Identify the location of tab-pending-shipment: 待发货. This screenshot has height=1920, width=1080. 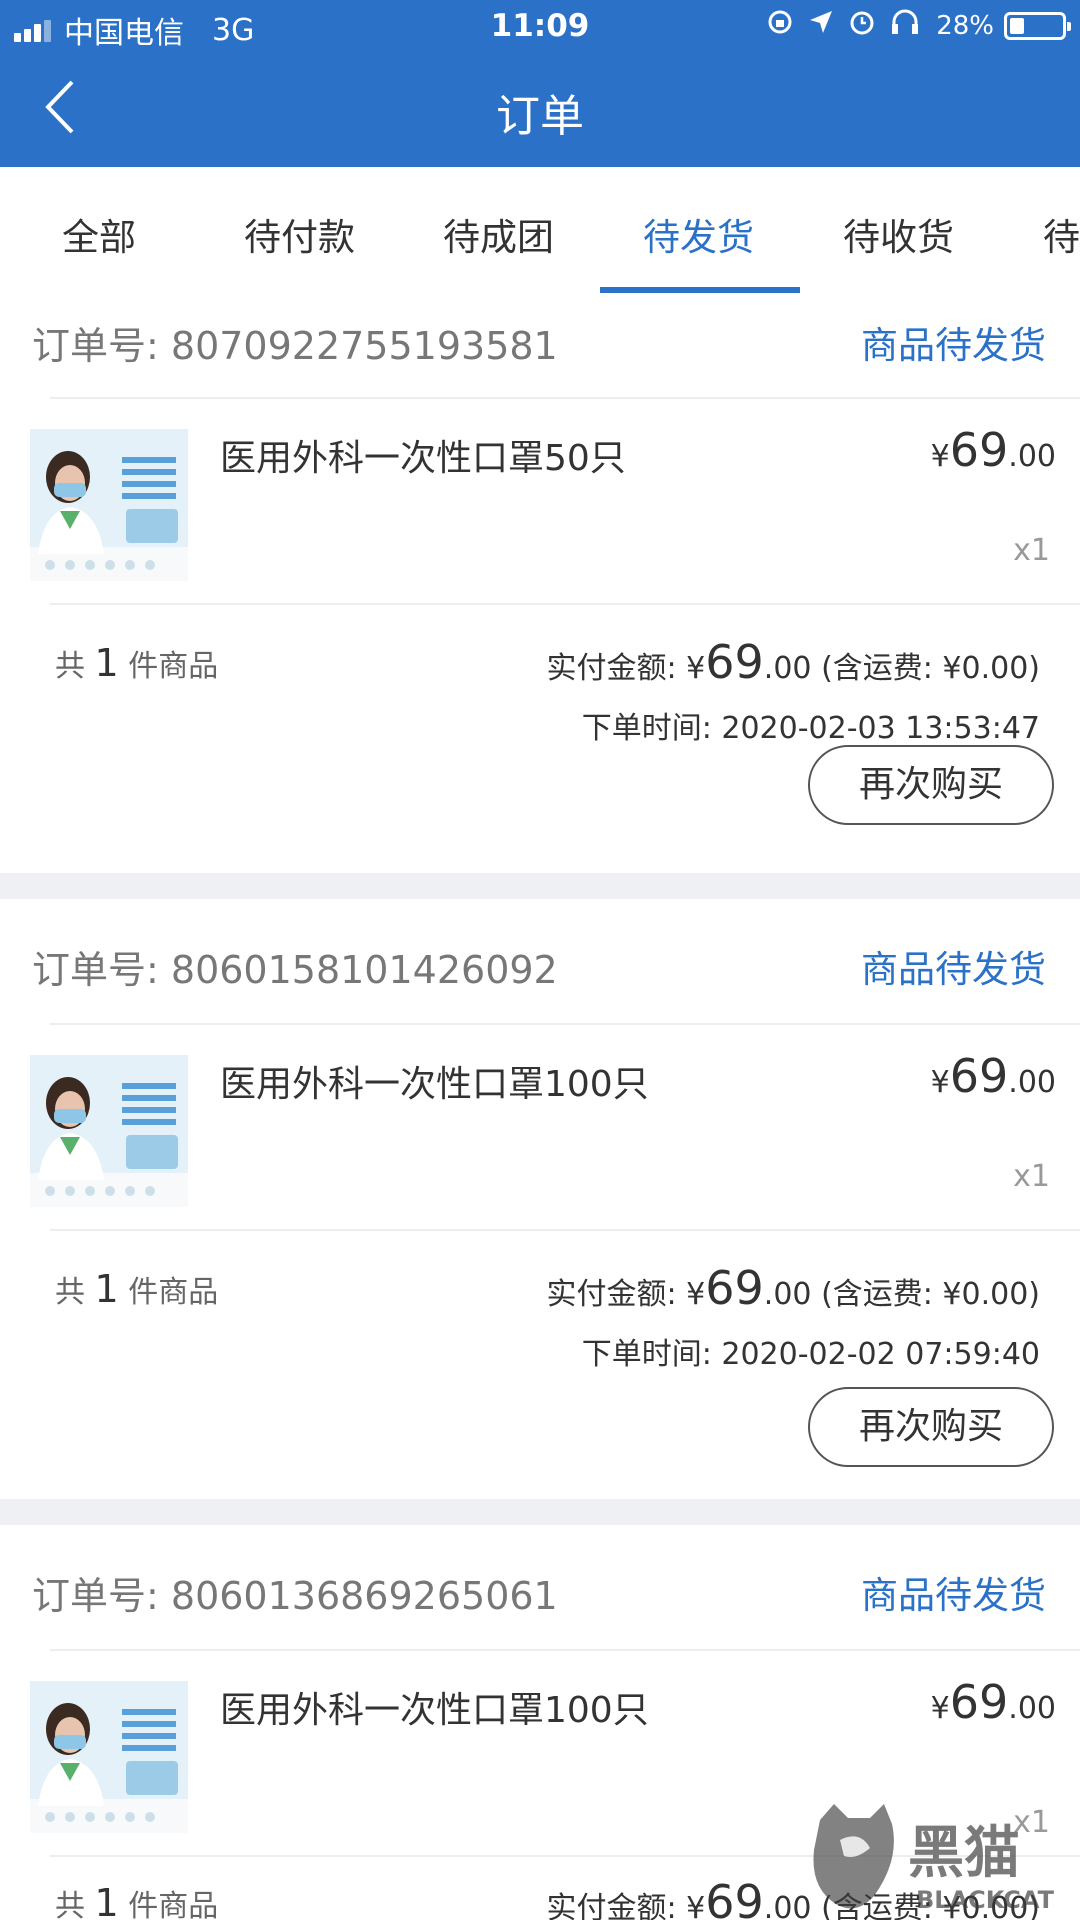
(698, 234).